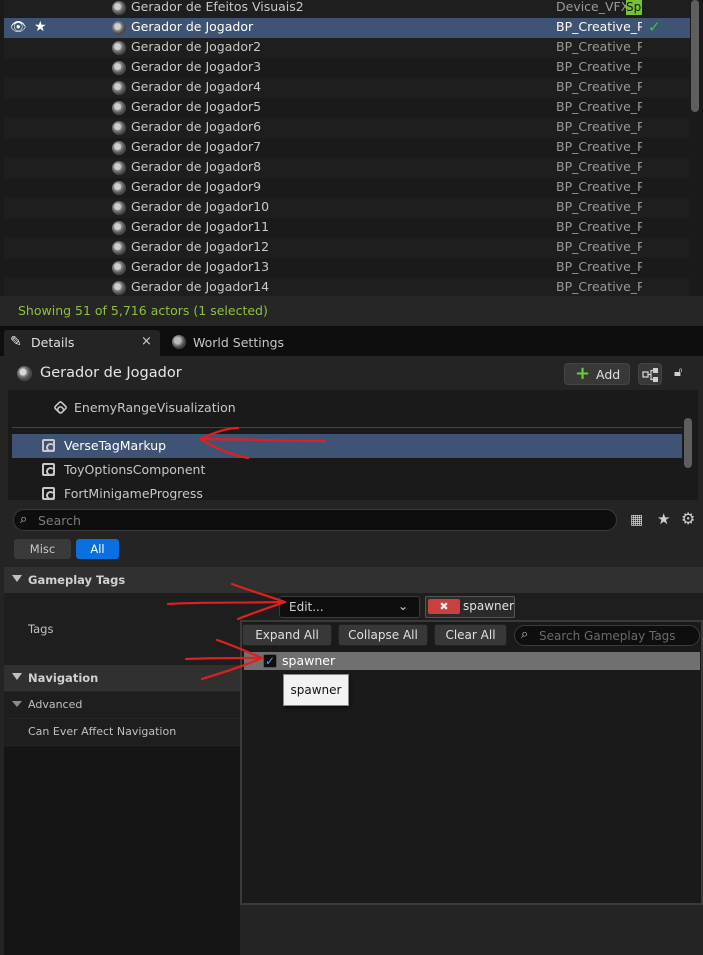  Describe the element at coordinates (192, 26) in the screenshot. I see `outliner-row-label: Gerador de Jogador` at that location.